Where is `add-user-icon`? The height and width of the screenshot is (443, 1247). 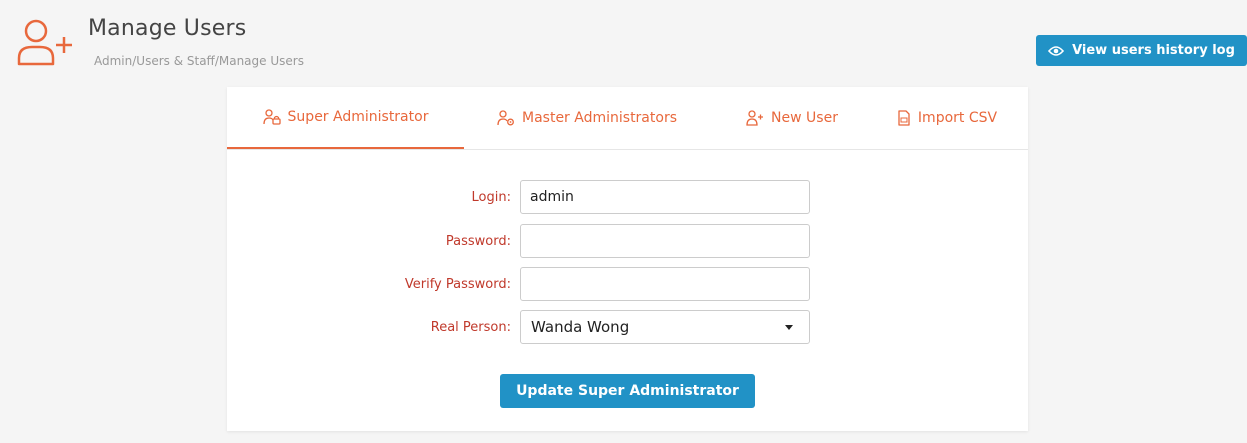
add-user-icon is located at coordinates (44, 42).